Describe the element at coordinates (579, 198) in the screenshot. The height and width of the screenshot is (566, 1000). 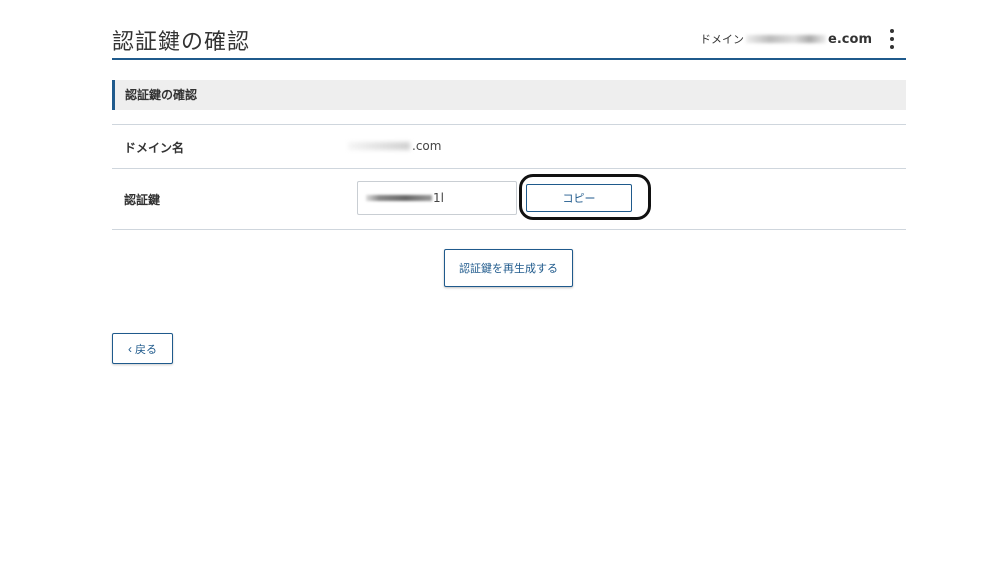
I see `copy-button: コピー` at that location.